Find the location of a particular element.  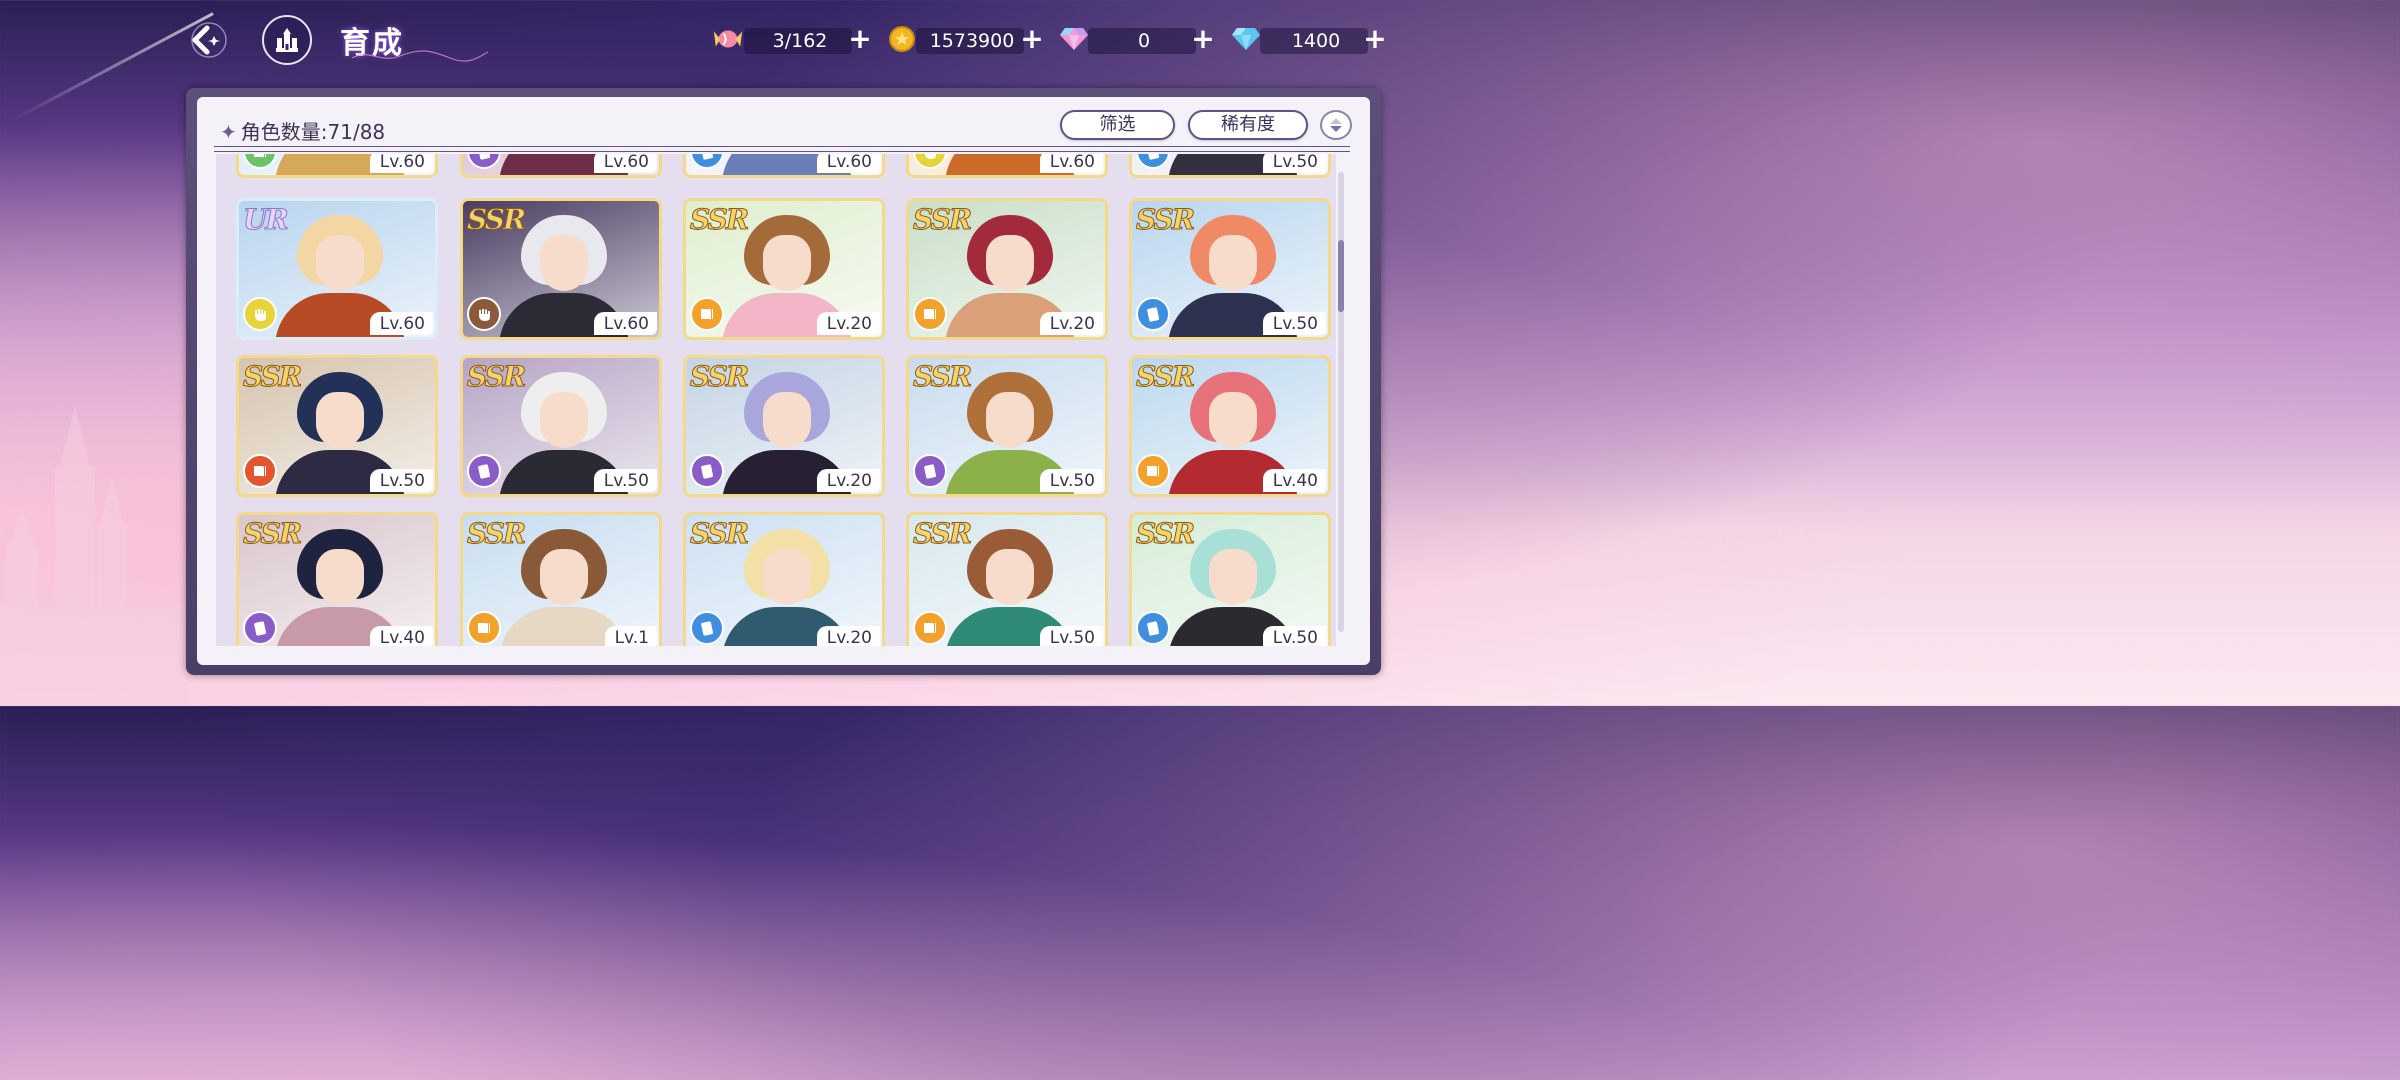

sort-rarity-button: 稀有度 is located at coordinates (1248, 125).